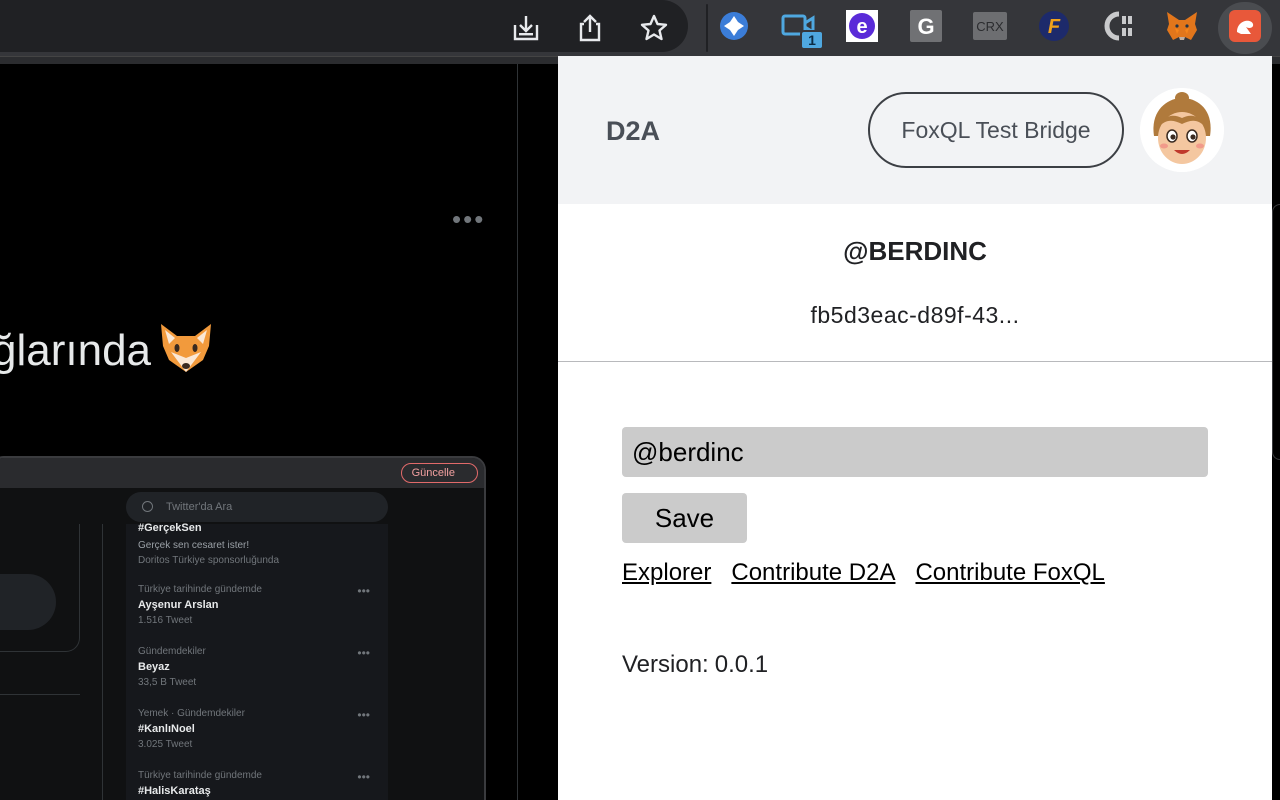  What do you see at coordinates (801, 29) in the screenshot?
I see `video-extension-icon: 1` at bounding box center [801, 29].